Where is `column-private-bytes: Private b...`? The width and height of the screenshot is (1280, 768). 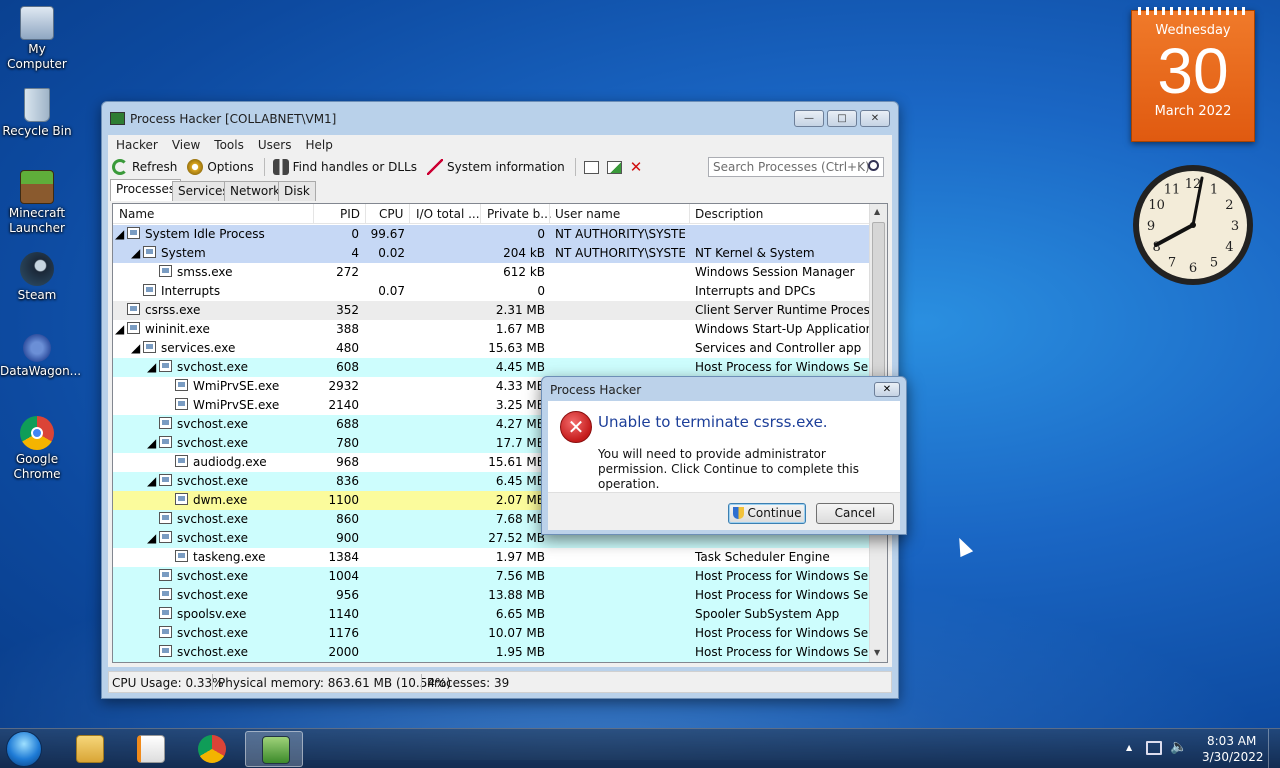 column-private-bytes: Private b... is located at coordinates (519, 214).